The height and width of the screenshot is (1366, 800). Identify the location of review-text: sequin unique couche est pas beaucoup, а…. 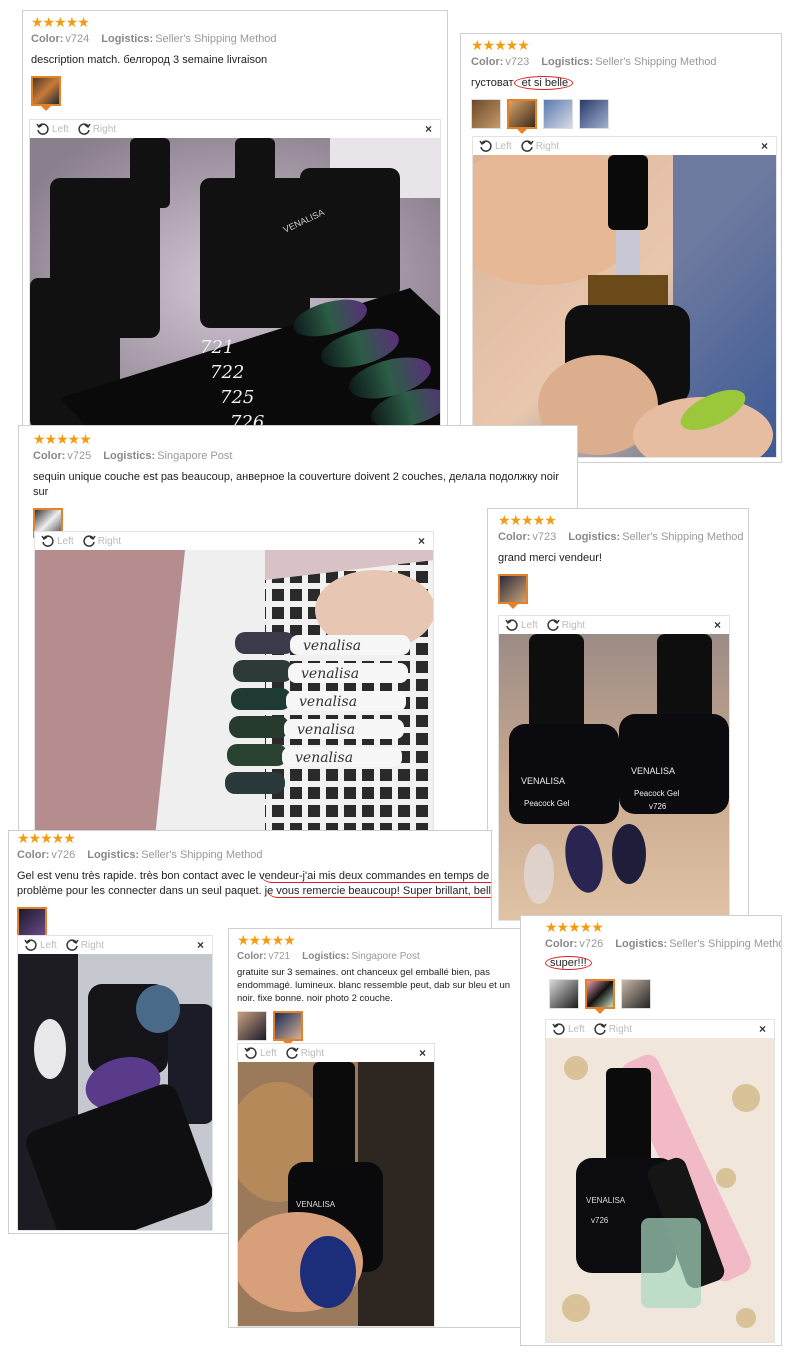
(296, 484).